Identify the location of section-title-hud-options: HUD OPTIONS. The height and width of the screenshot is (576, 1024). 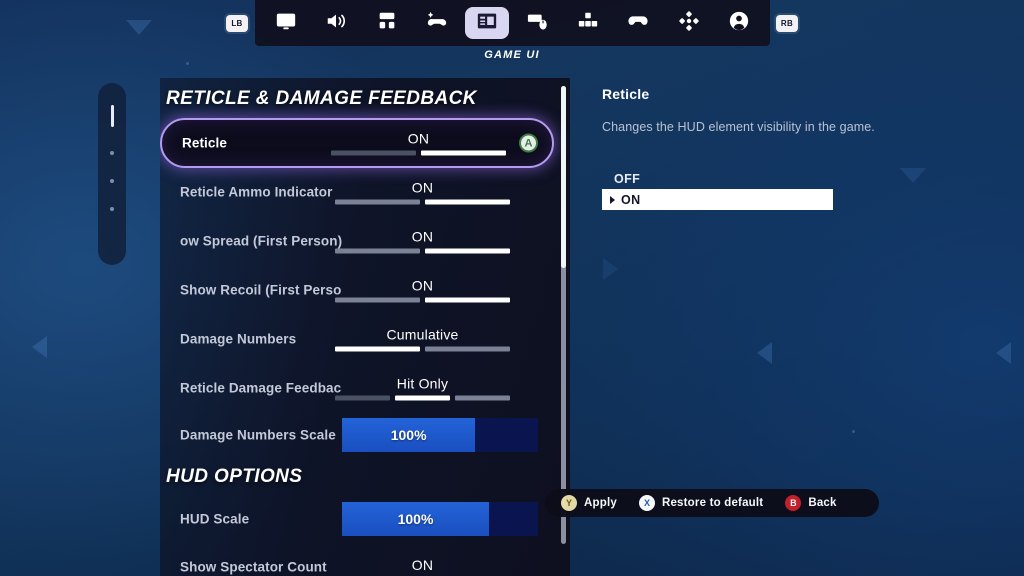
(234, 476).